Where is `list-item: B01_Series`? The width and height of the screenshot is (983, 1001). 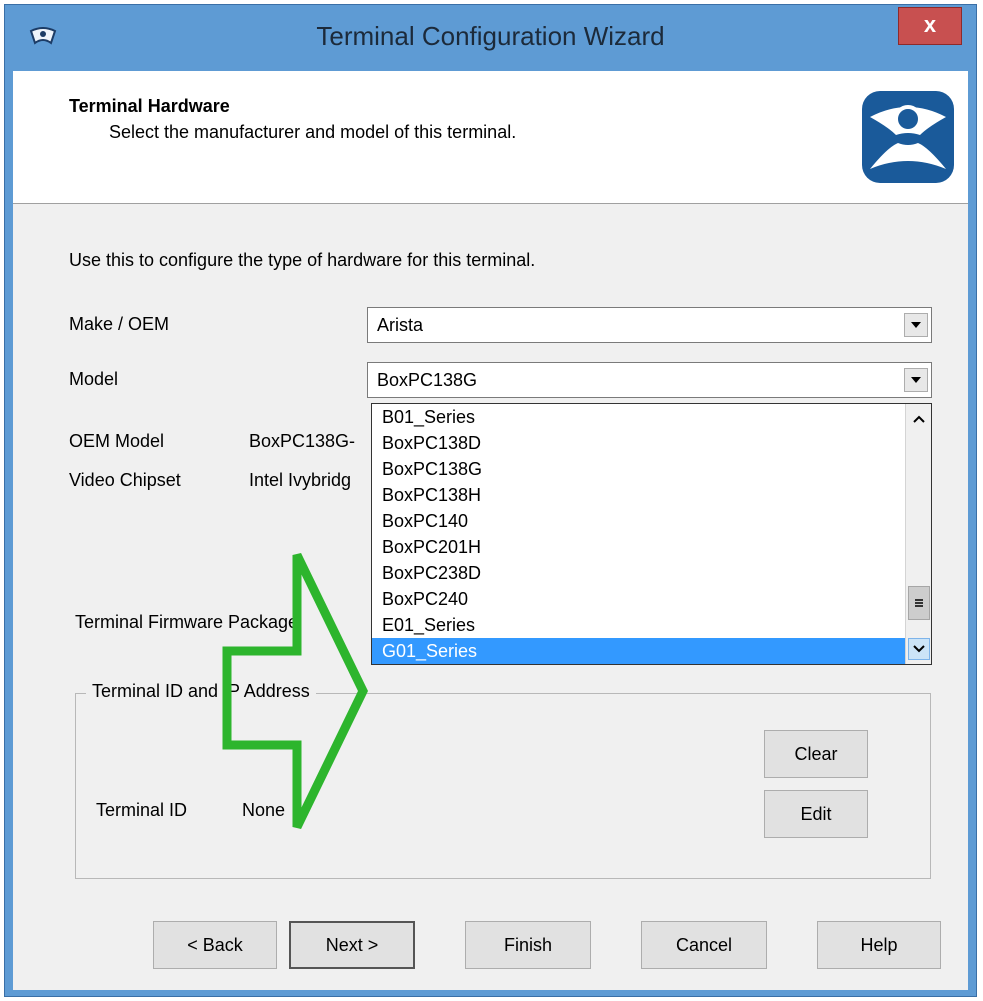 list-item: B01_Series is located at coordinates (638, 417).